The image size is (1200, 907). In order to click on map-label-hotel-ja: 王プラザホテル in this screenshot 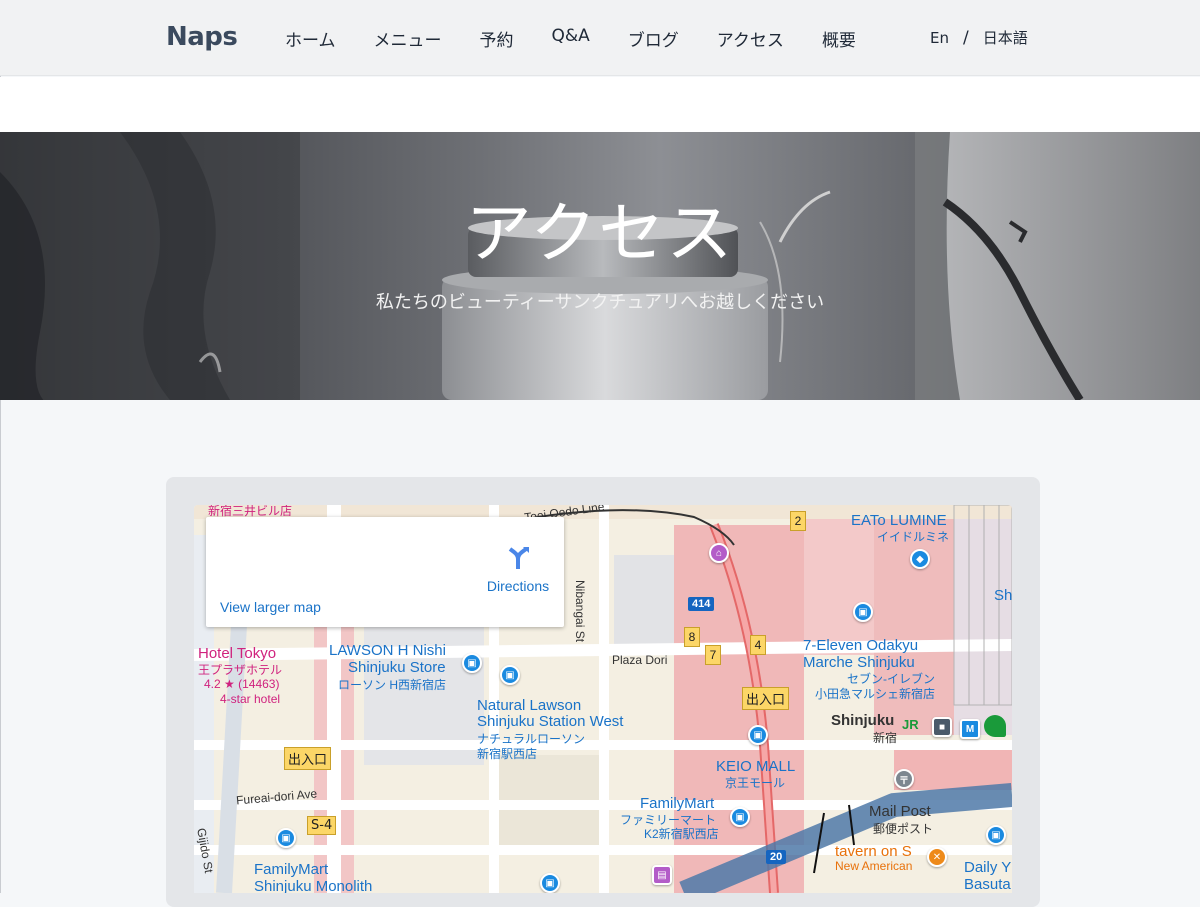, I will do `click(240, 670)`.